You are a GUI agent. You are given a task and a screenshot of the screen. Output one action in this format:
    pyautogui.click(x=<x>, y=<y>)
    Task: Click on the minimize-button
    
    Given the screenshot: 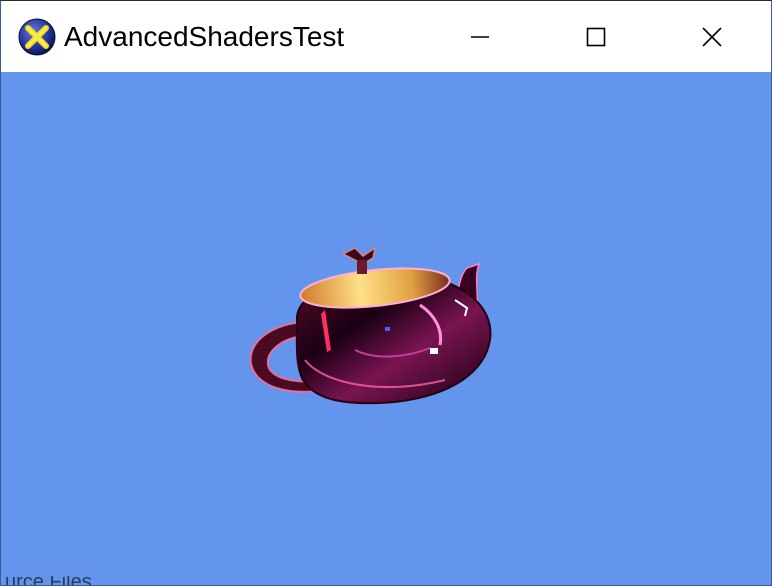 What is the action you would take?
    pyautogui.click(x=479, y=36)
    